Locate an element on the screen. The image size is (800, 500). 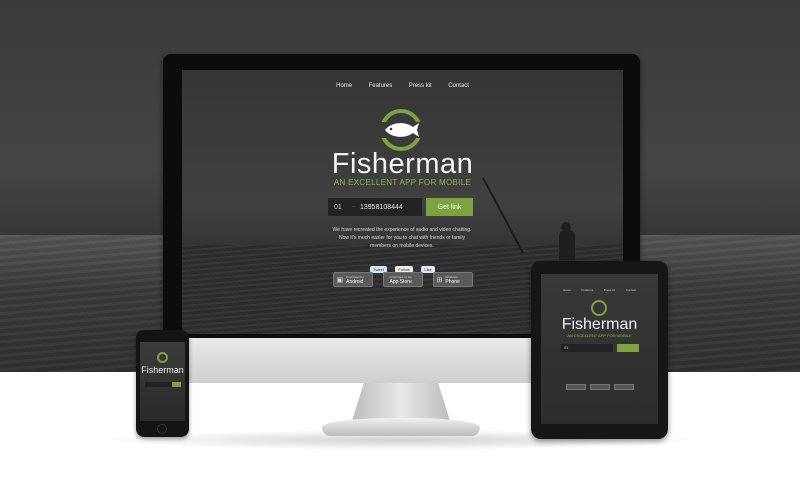
phone-home-button is located at coordinates (162, 429).